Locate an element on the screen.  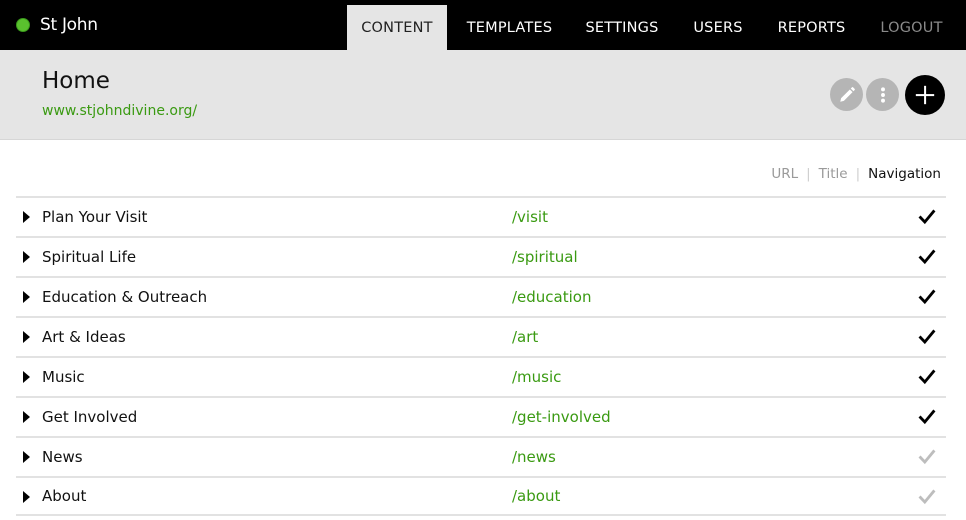
page-row-title: Art & Ideas is located at coordinates (84, 337).